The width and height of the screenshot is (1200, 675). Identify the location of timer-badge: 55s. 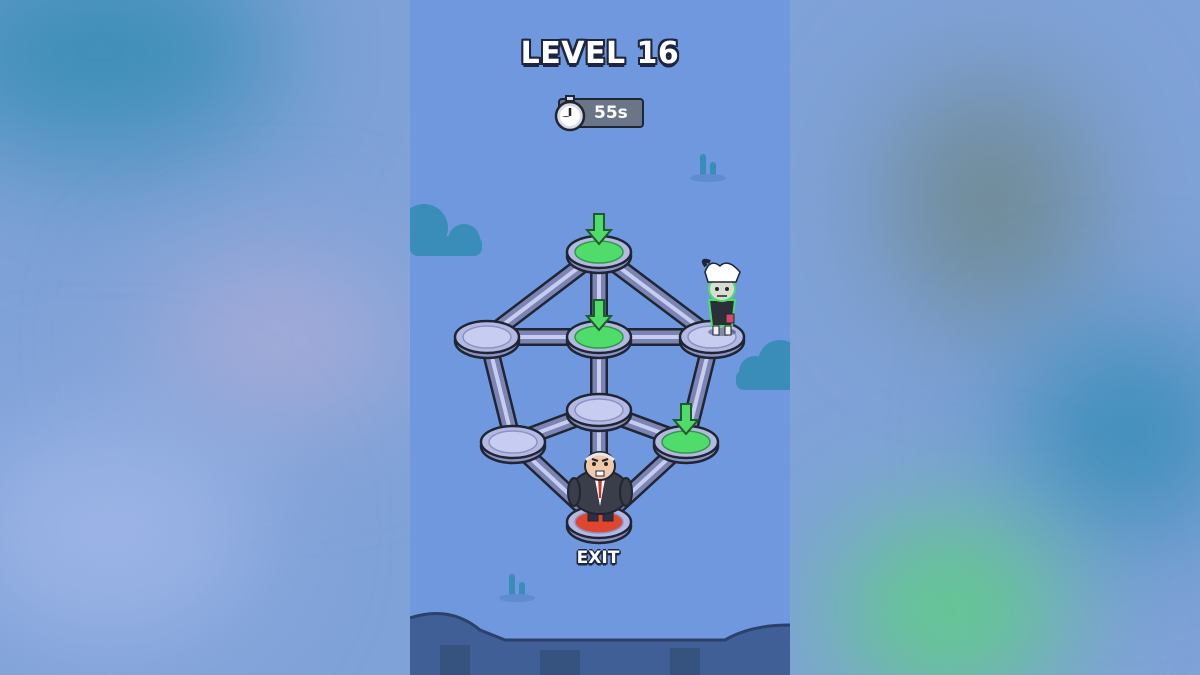
(599, 113).